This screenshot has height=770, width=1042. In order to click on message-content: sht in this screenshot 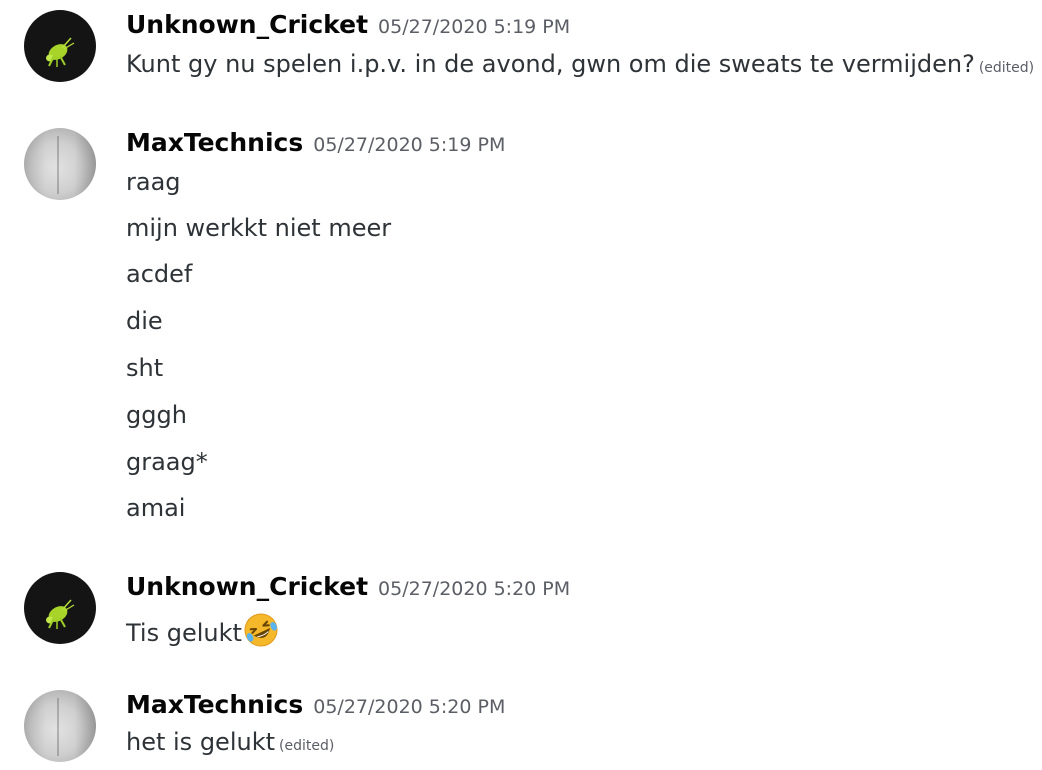, I will do `click(145, 368)`.